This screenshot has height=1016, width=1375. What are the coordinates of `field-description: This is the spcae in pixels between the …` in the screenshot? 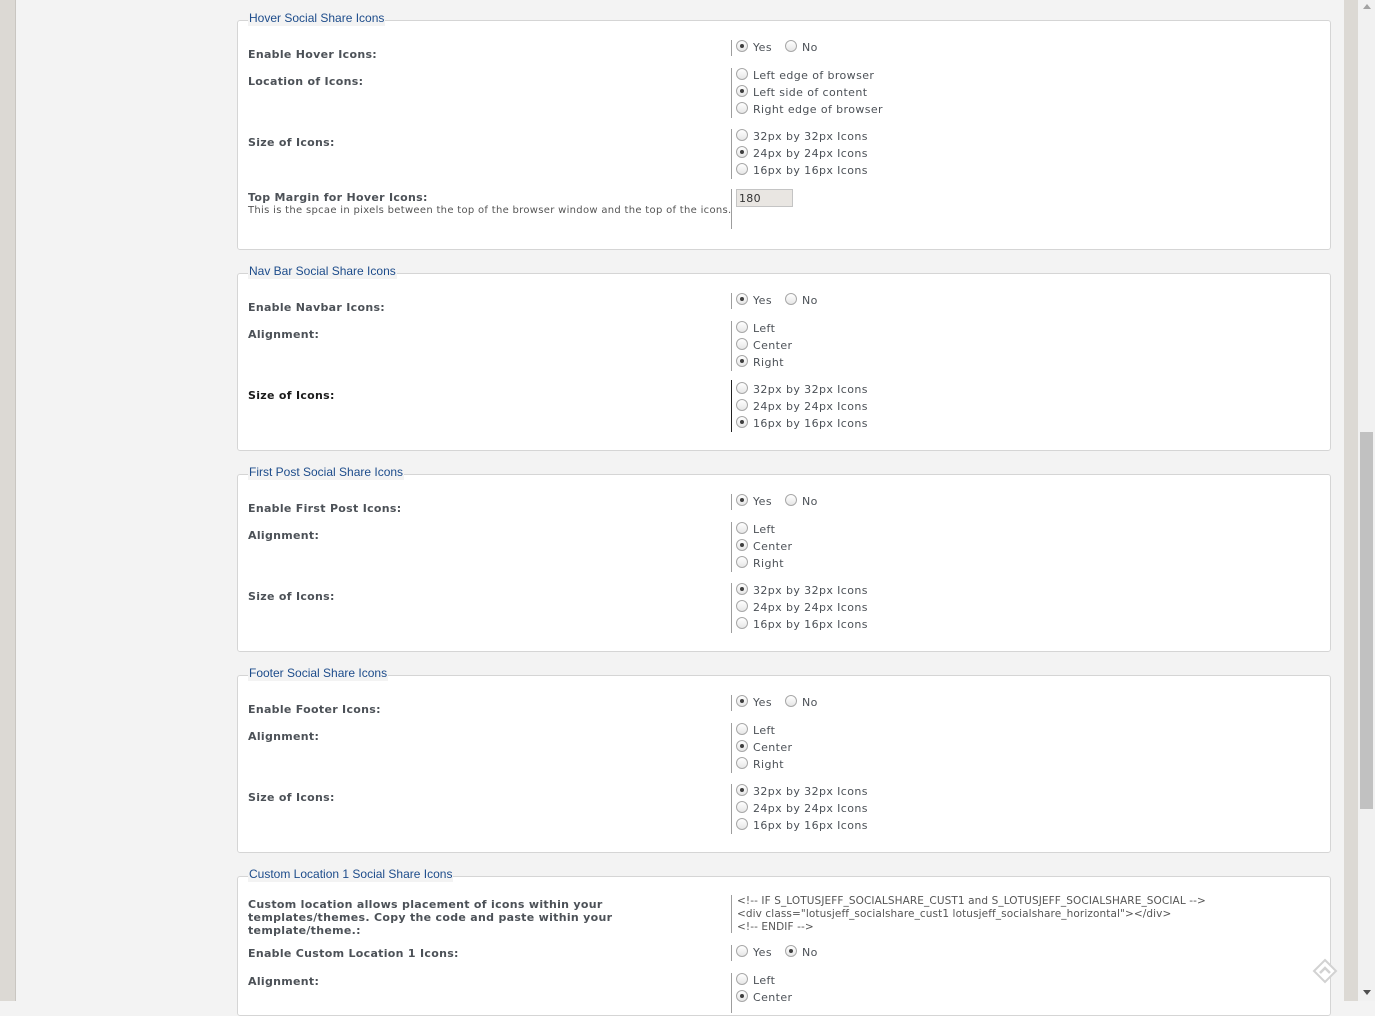 It's located at (490, 210).